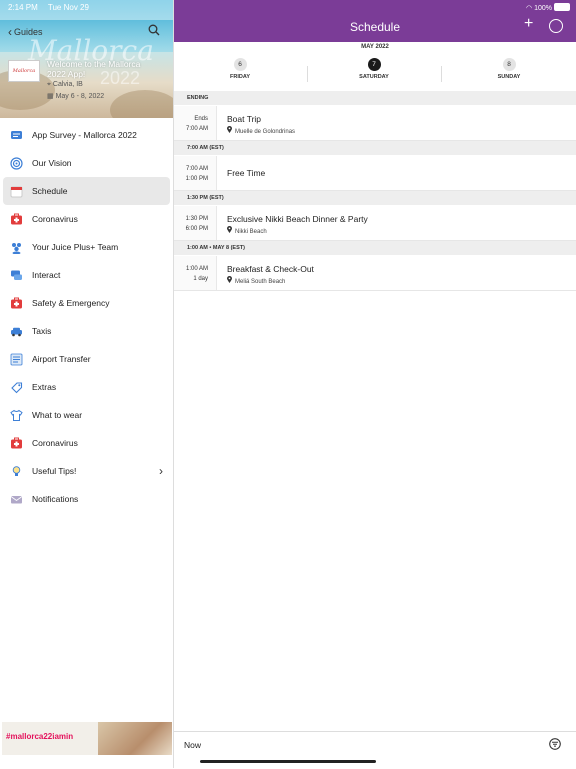 This screenshot has height=769, width=576. I want to click on taxi-icon, so click(16, 331).